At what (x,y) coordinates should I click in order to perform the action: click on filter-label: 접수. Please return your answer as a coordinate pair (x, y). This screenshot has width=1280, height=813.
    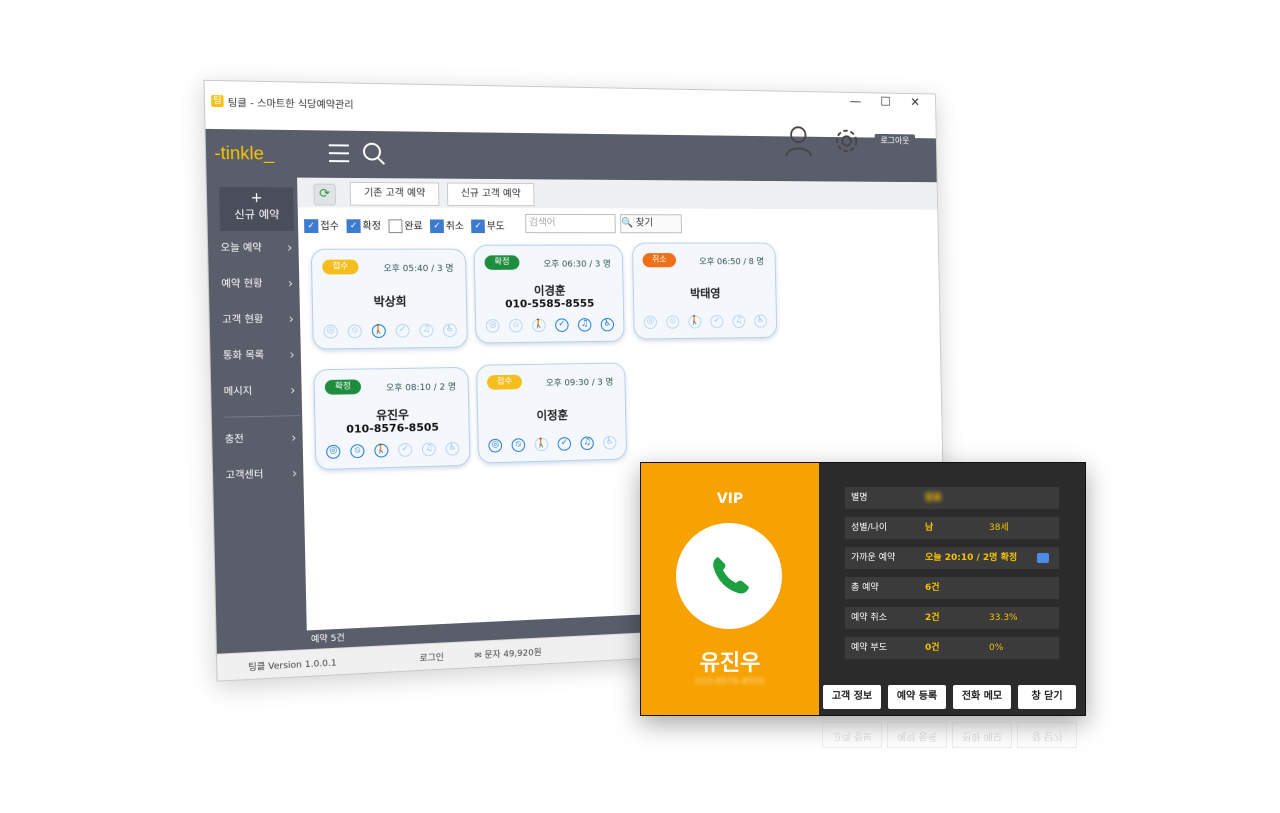
    Looking at the image, I should click on (329, 226).